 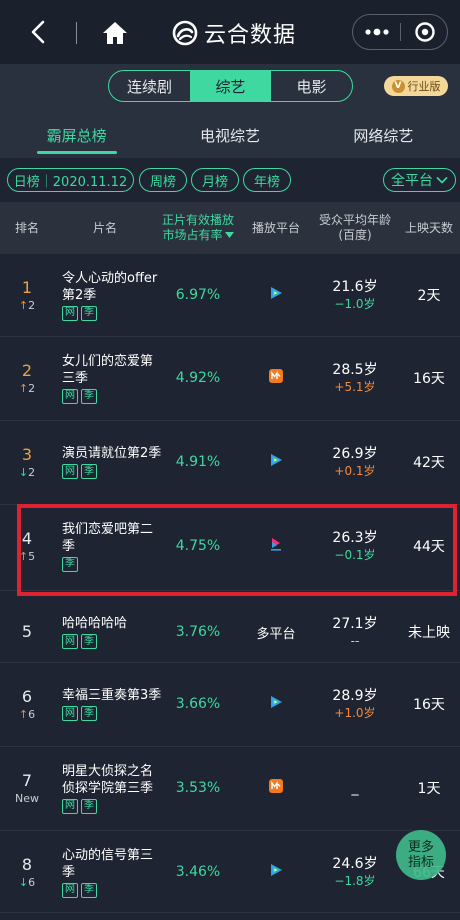 What do you see at coordinates (355, 538) in the screenshot?
I see `audience-age: 26.3岁` at bounding box center [355, 538].